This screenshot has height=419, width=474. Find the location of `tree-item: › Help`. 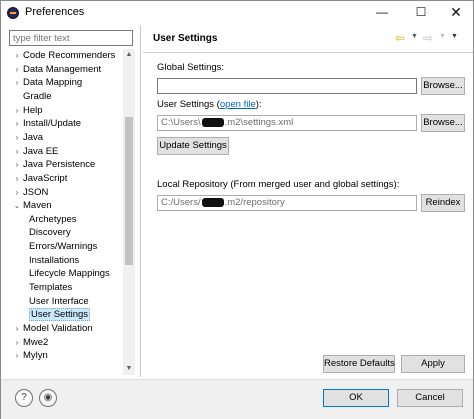

tree-item: › Help is located at coordinates (27, 110).